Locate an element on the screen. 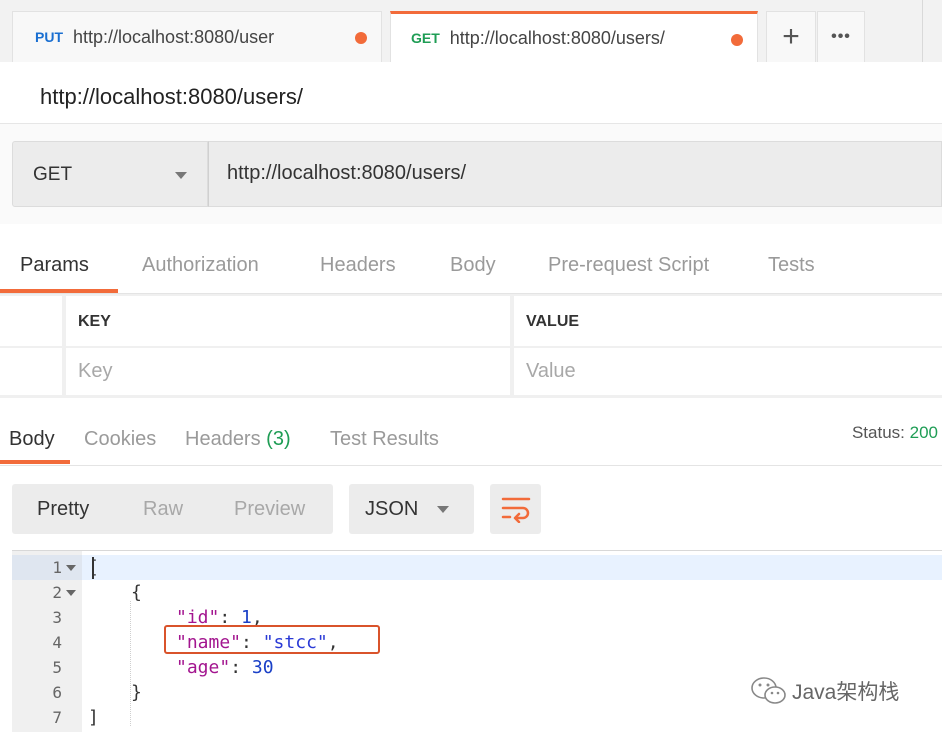  headers-count-badge: (3) is located at coordinates (278, 439).